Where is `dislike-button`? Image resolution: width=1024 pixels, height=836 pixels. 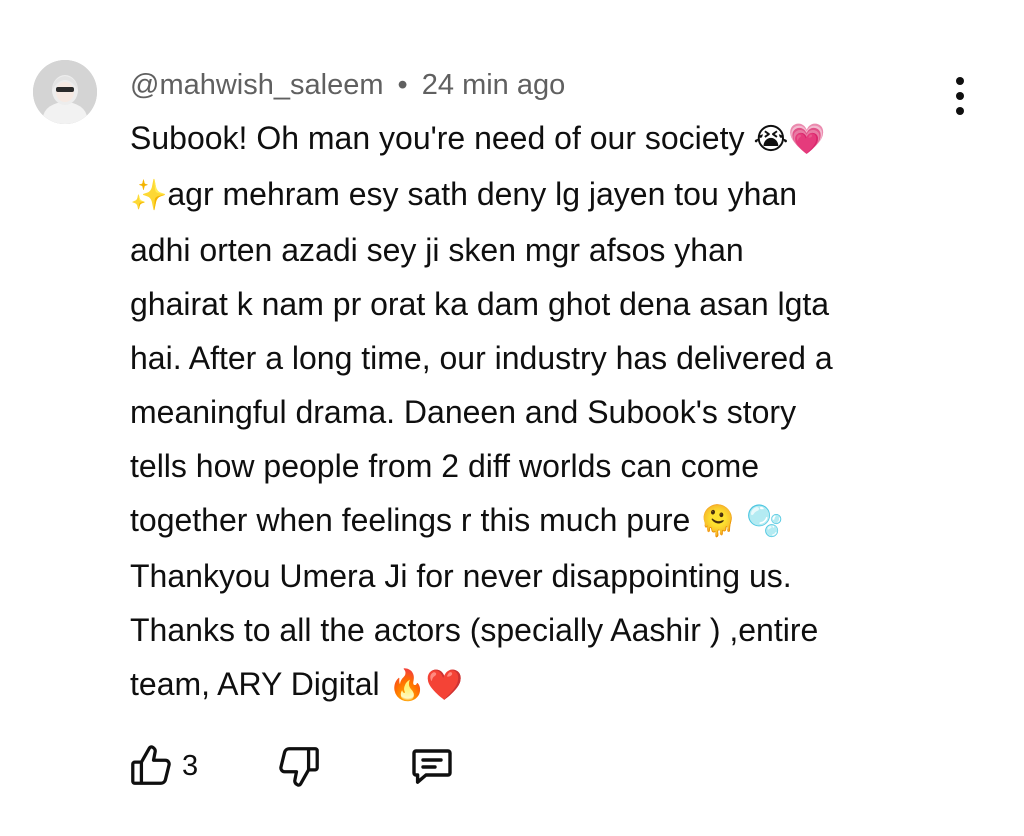 dislike-button is located at coordinates (299, 766).